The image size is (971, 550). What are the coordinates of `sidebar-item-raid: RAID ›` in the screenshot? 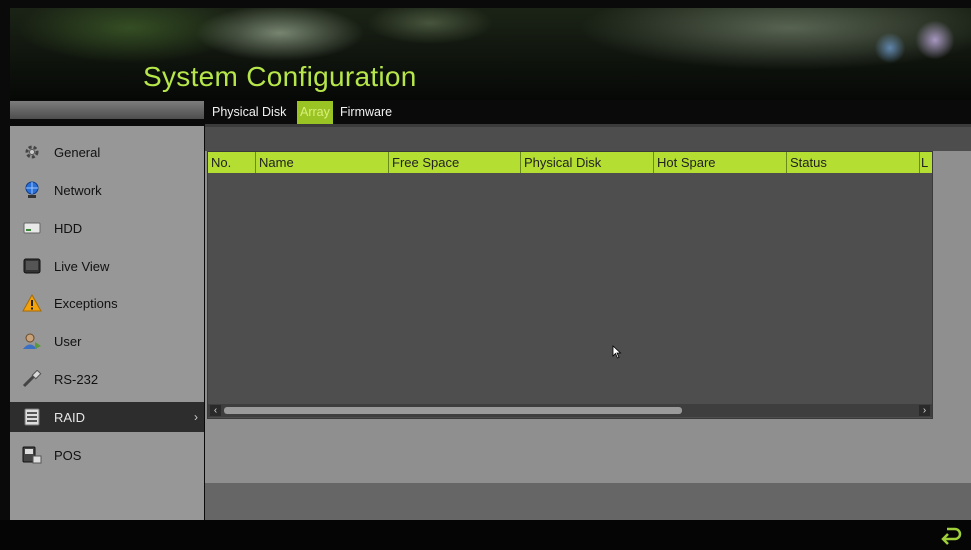 It's located at (107, 417).